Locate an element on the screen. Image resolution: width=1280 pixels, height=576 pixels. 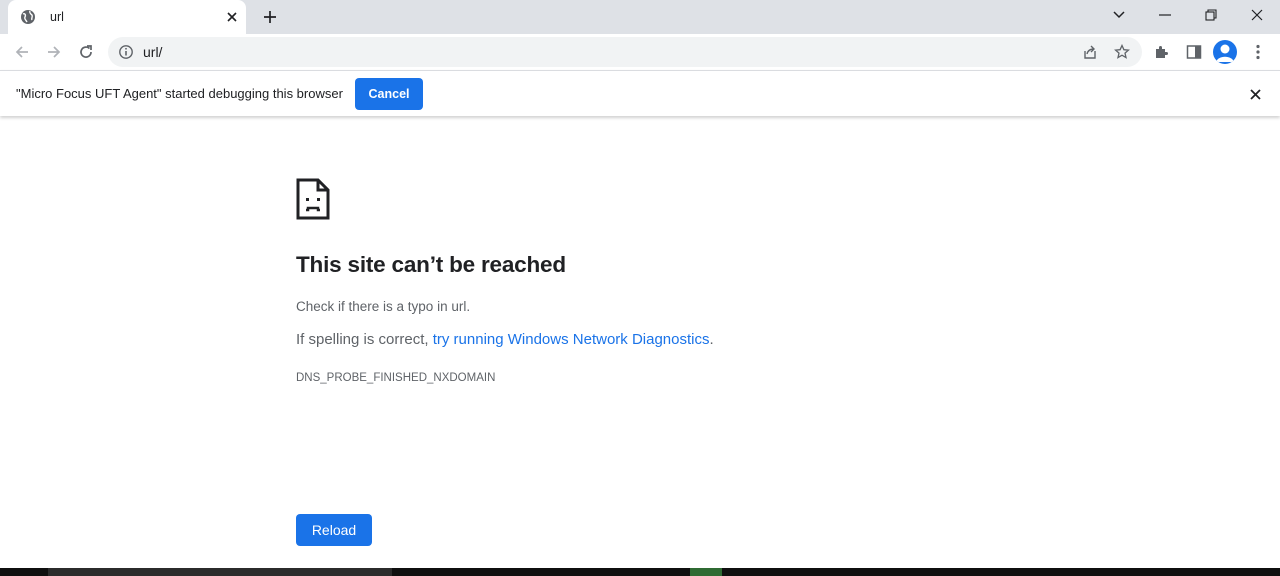
restore-button is located at coordinates (1211, 15).